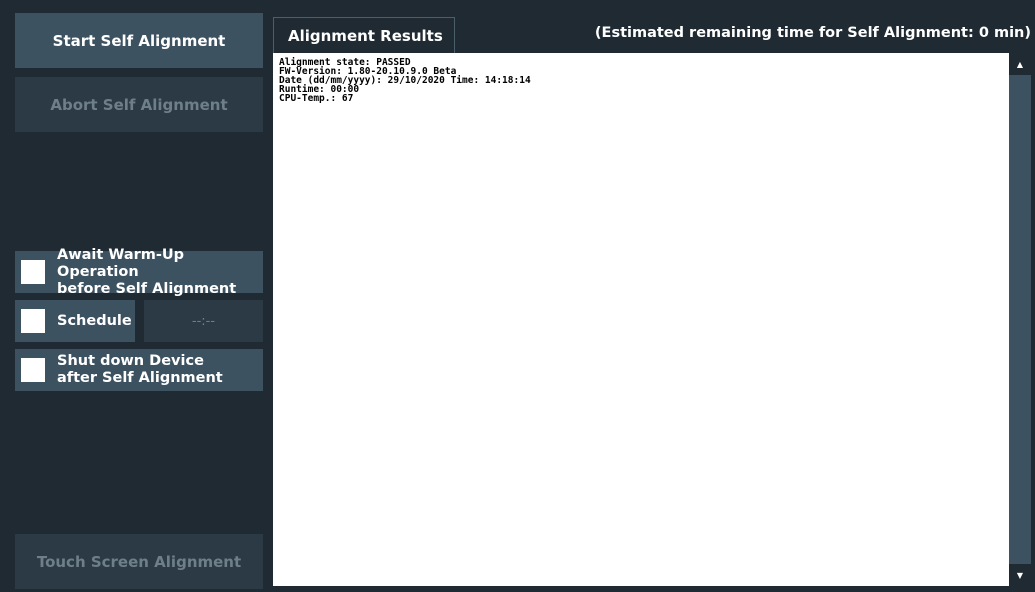 This screenshot has height=592, width=1035. I want to click on shutdown-label: Shut down Device after Self Alignment, so click(140, 369).